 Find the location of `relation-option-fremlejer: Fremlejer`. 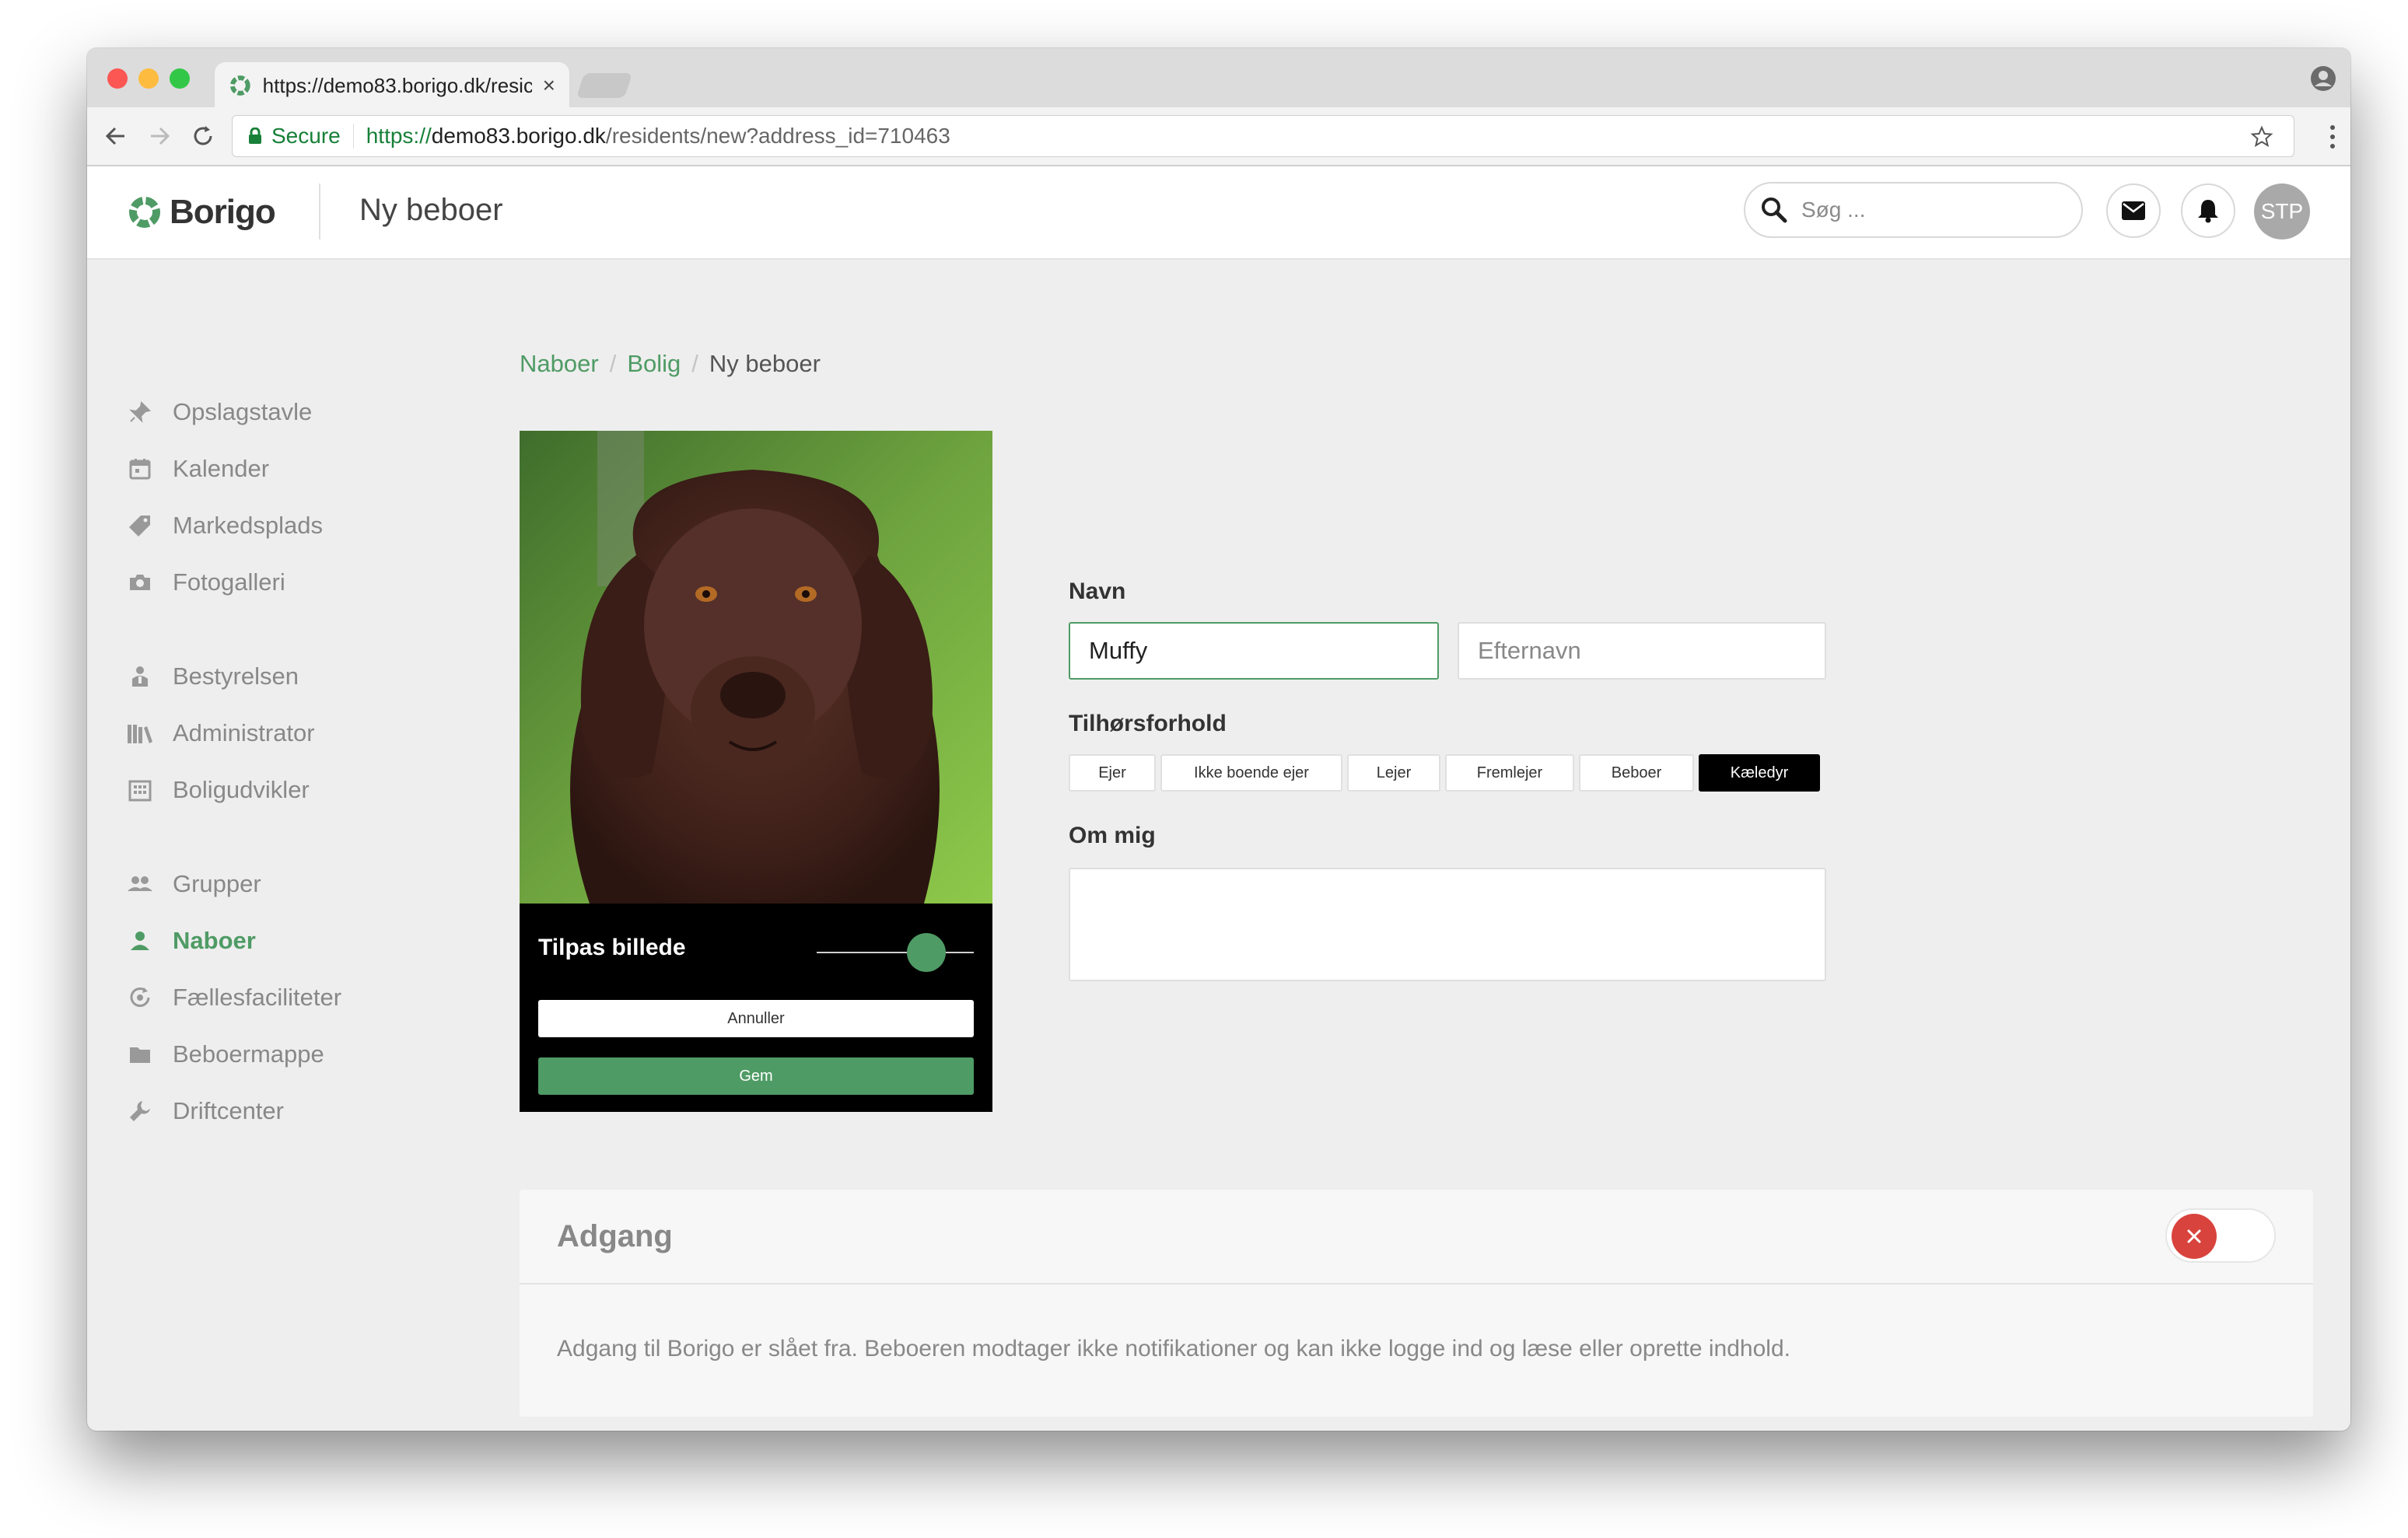

relation-option-fremlejer: Fremlejer is located at coordinates (1510, 773).